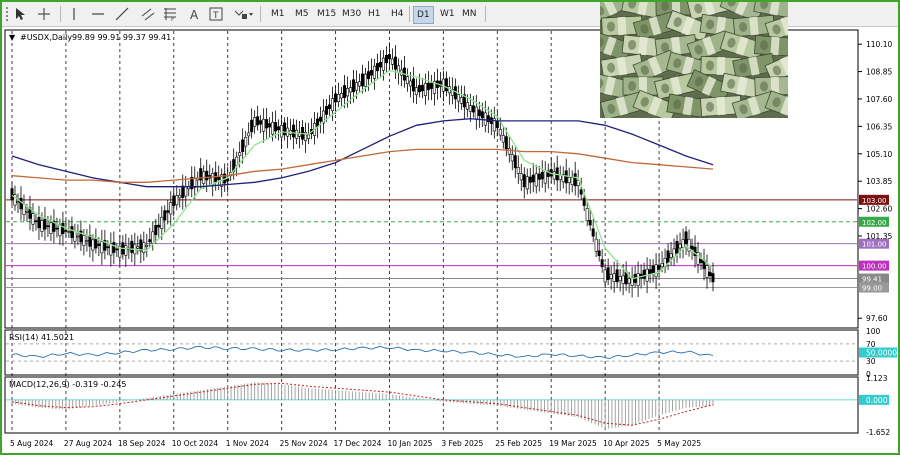 Image resolution: width=900 pixels, height=455 pixels. Describe the element at coordinates (874, 267) in the screenshot. I see `level-tag-label: 100.00` at that location.